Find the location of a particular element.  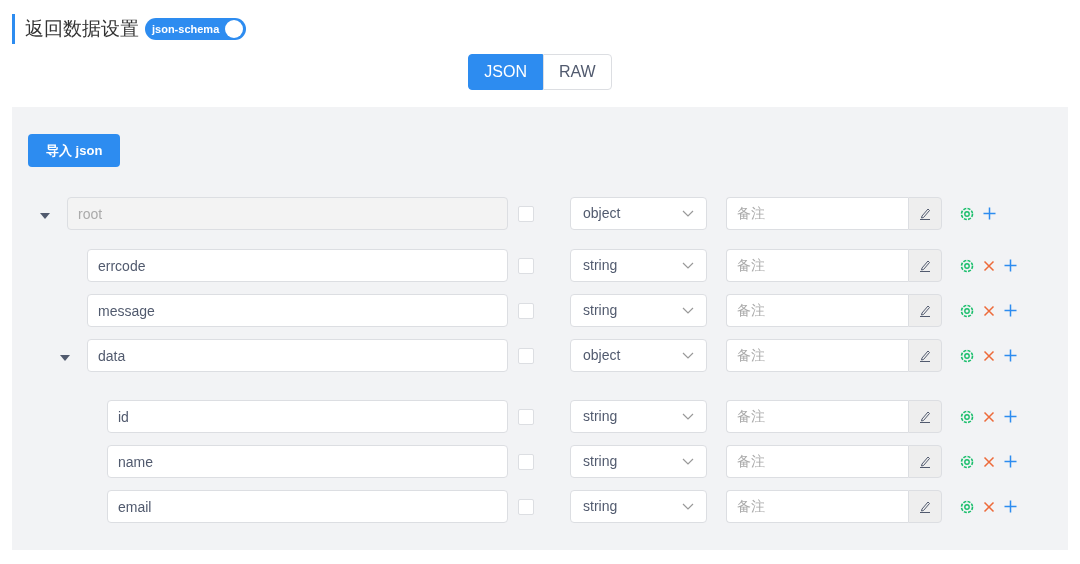

tab: RAW is located at coordinates (577, 72).